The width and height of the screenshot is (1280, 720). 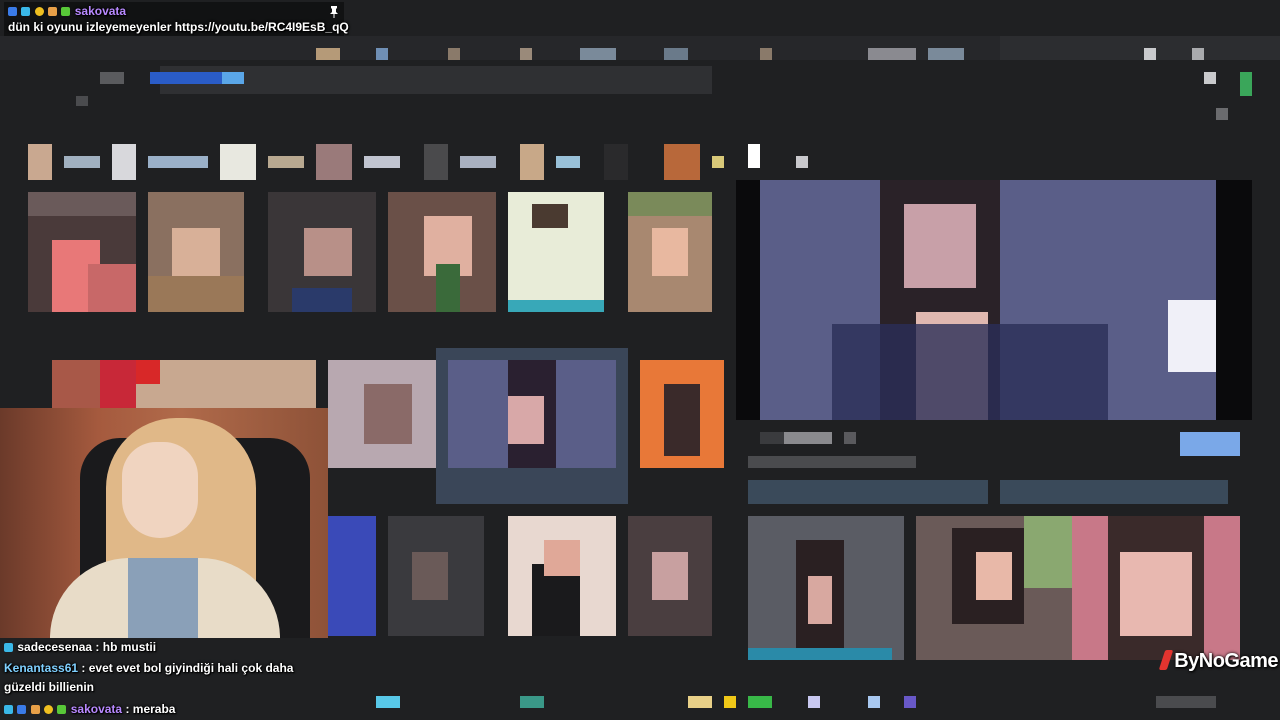 I want to click on webcam-overlay, so click(x=164, y=523).